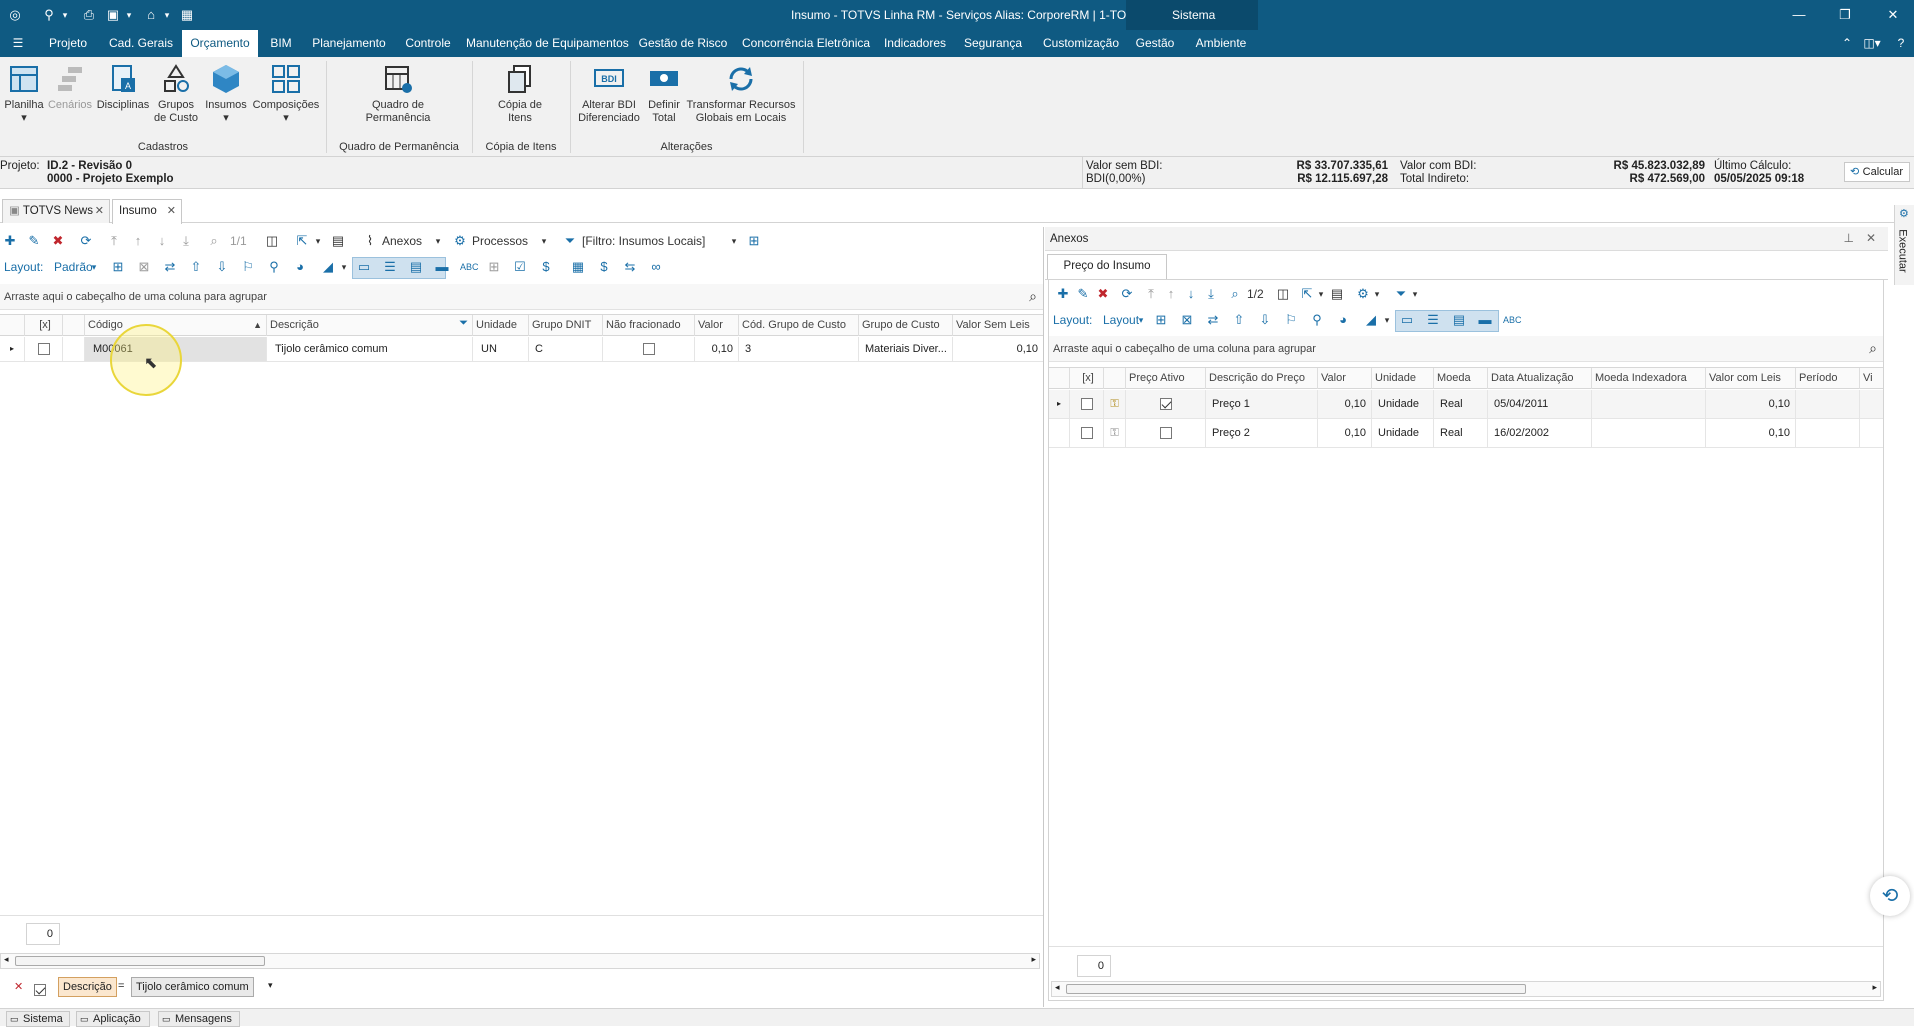  I want to click on cell-unidade: UN, so click(500, 349).